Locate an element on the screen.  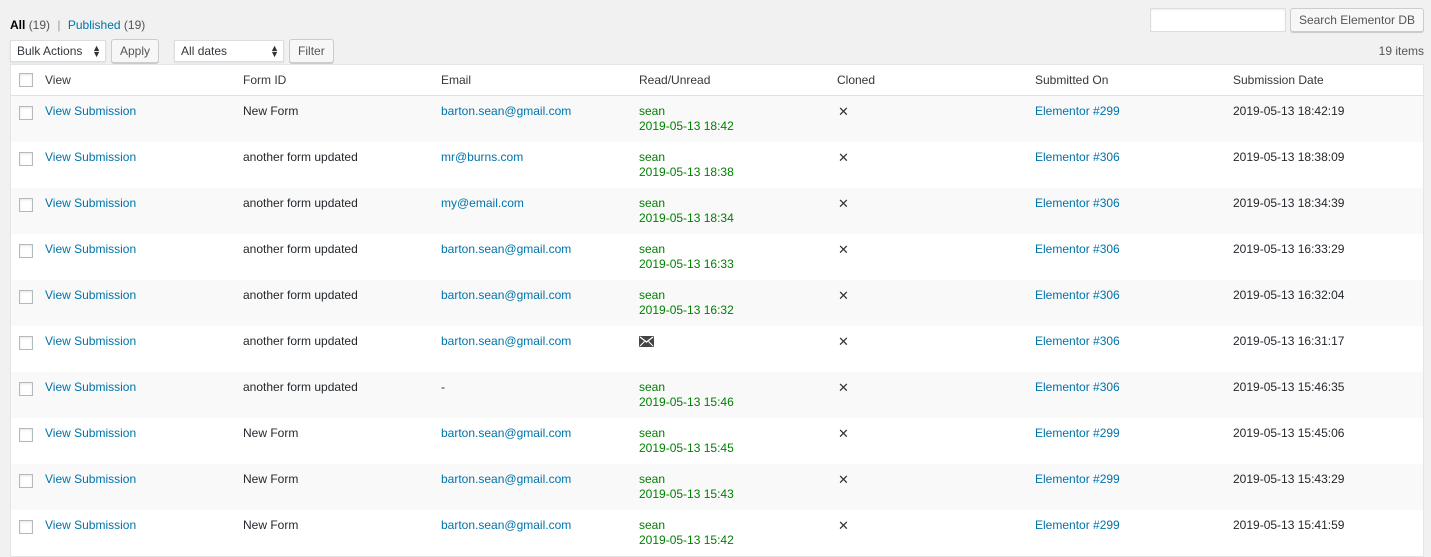
select-all-checkbox is located at coordinates (26, 80).